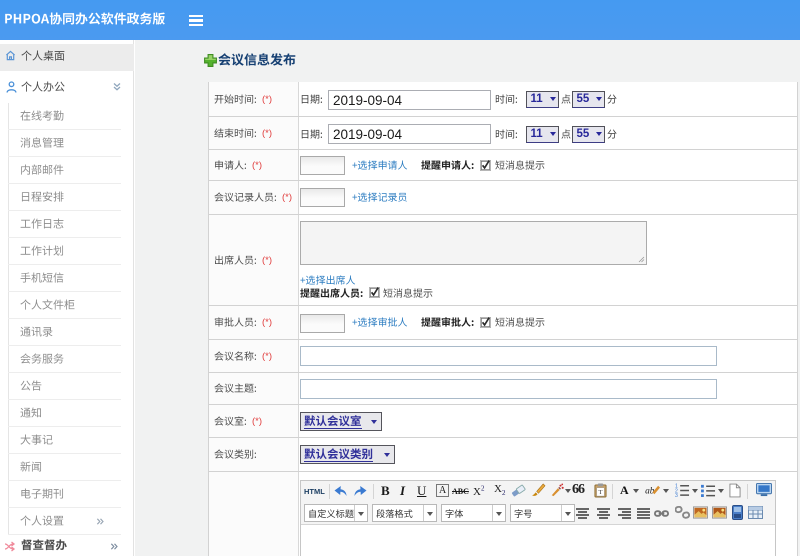 This screenshot has width=800, height=556. Describe the element at coordinates (676, 495) in the screenshot. I see `svg-text: 3` at that location.